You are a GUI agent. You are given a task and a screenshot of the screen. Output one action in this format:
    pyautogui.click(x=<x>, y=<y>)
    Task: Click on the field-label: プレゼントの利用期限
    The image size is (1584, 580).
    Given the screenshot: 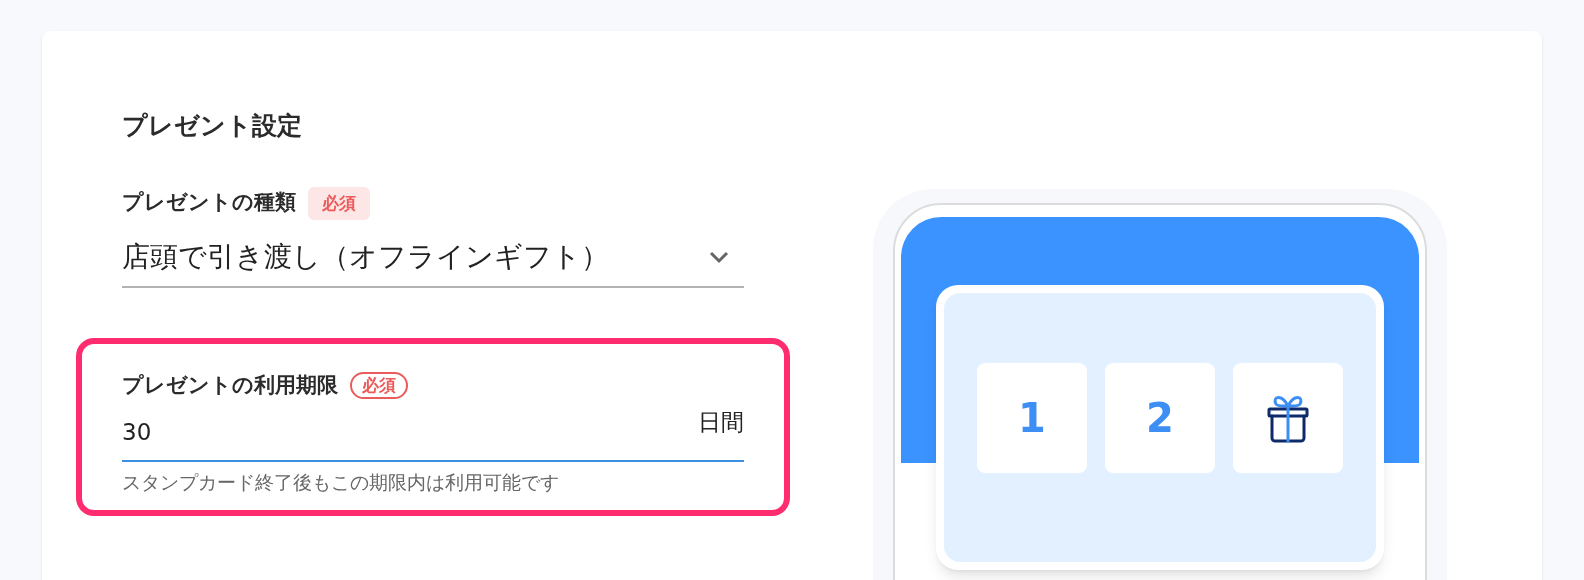 What is the action you would take?
    pyautogui.click(x=230, y=385)
    